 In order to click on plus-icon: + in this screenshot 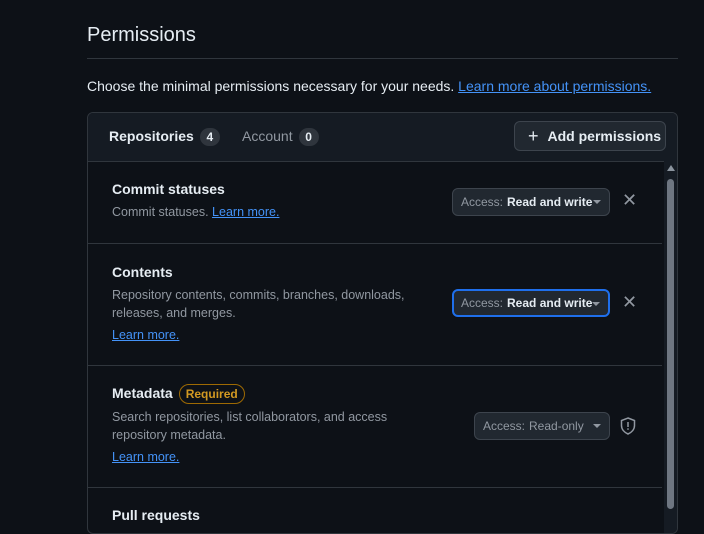, I will do `click(533, 136)`.